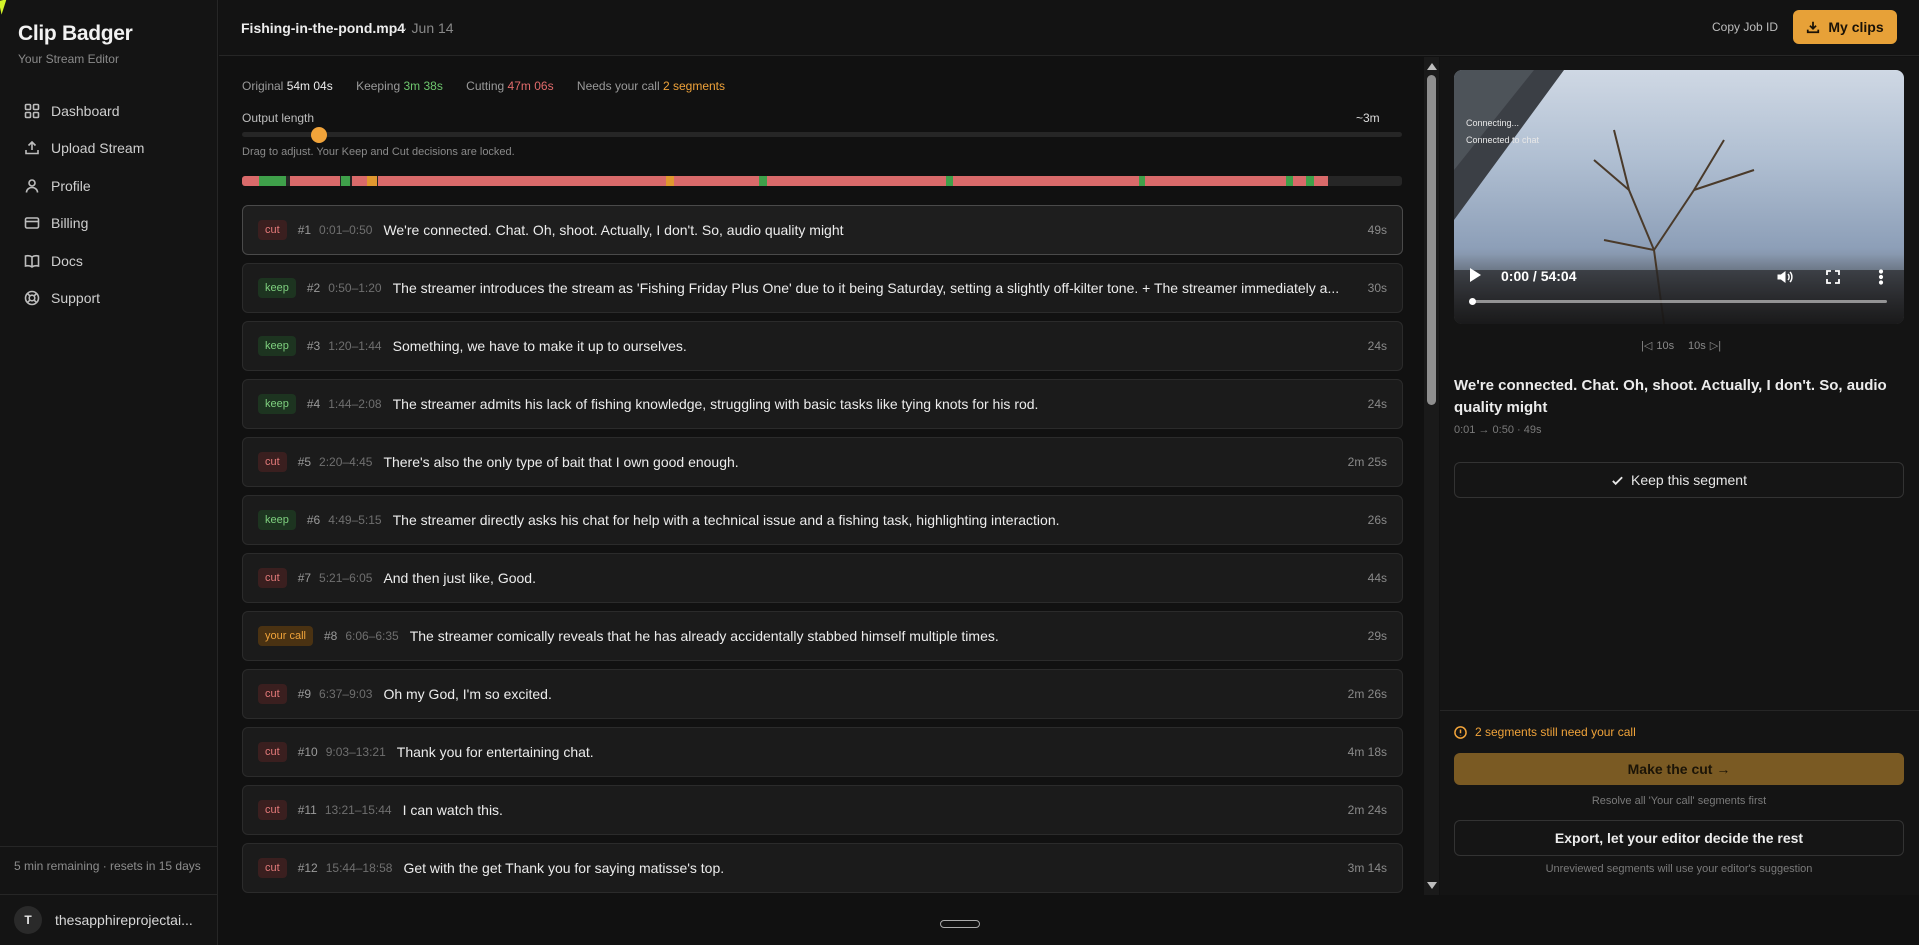  Describe the element at coordinates (1431, 476) in the screenshot. I see `segment-list-scrollbar` at that location.